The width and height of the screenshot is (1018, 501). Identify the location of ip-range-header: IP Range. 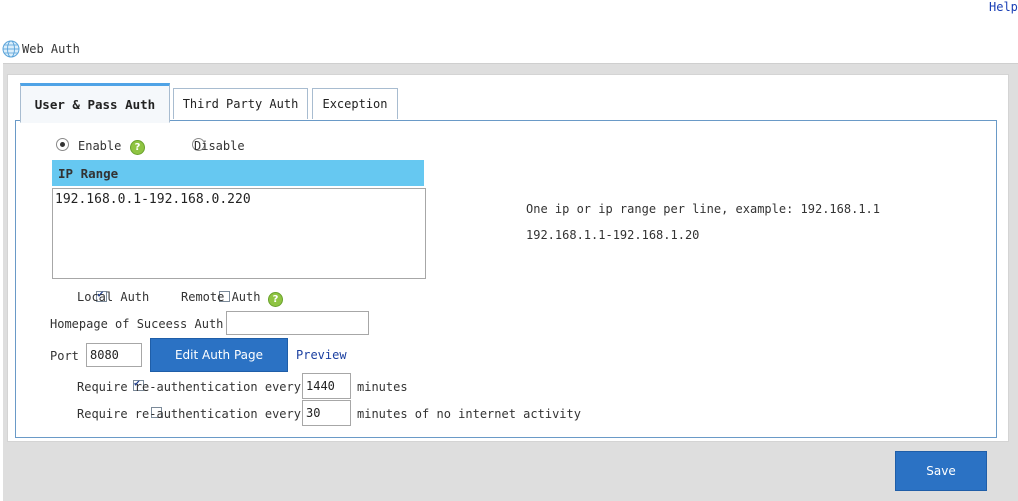
(238, 173).